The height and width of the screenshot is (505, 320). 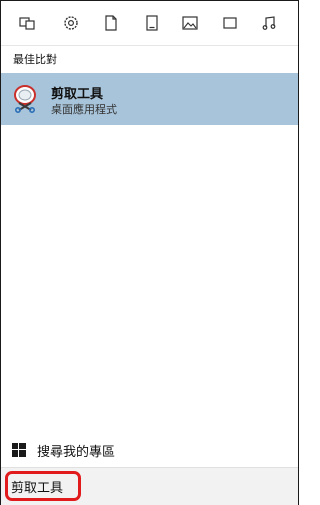 I want to click on folders-icon, so click(x=152, y=23).